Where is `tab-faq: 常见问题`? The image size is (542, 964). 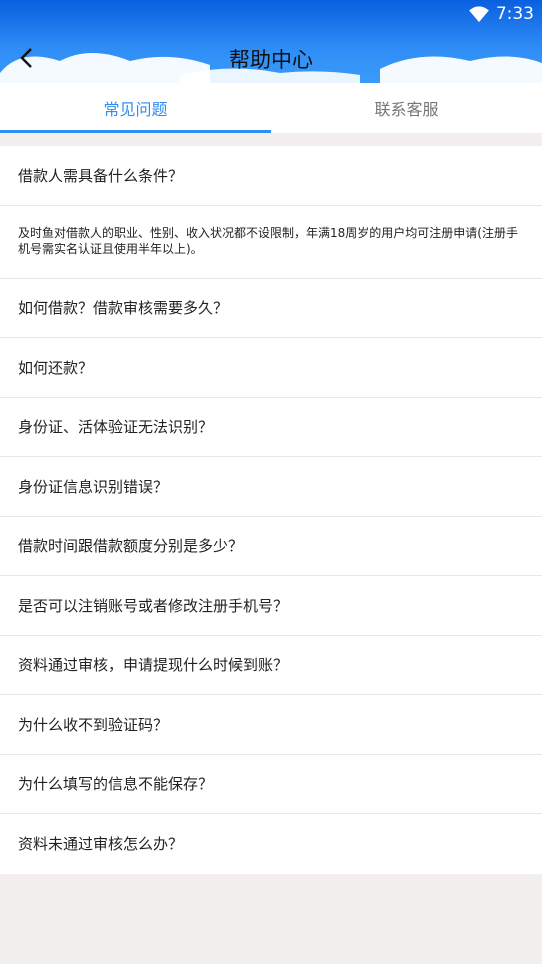 tab-faq: 常见问题 is located at coordinates (135, 108).